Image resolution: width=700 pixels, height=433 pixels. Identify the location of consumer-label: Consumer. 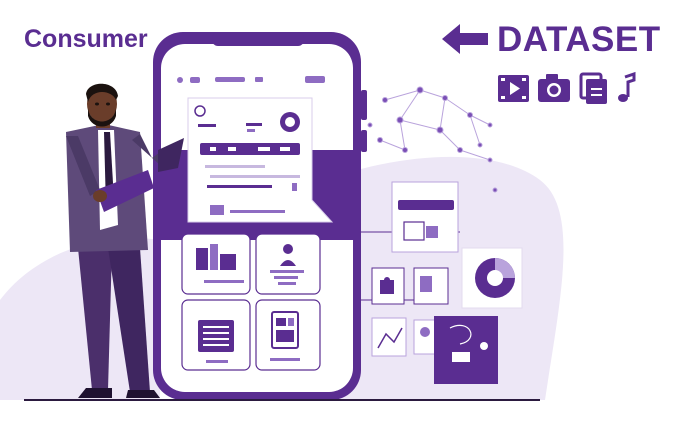
(86, 39).